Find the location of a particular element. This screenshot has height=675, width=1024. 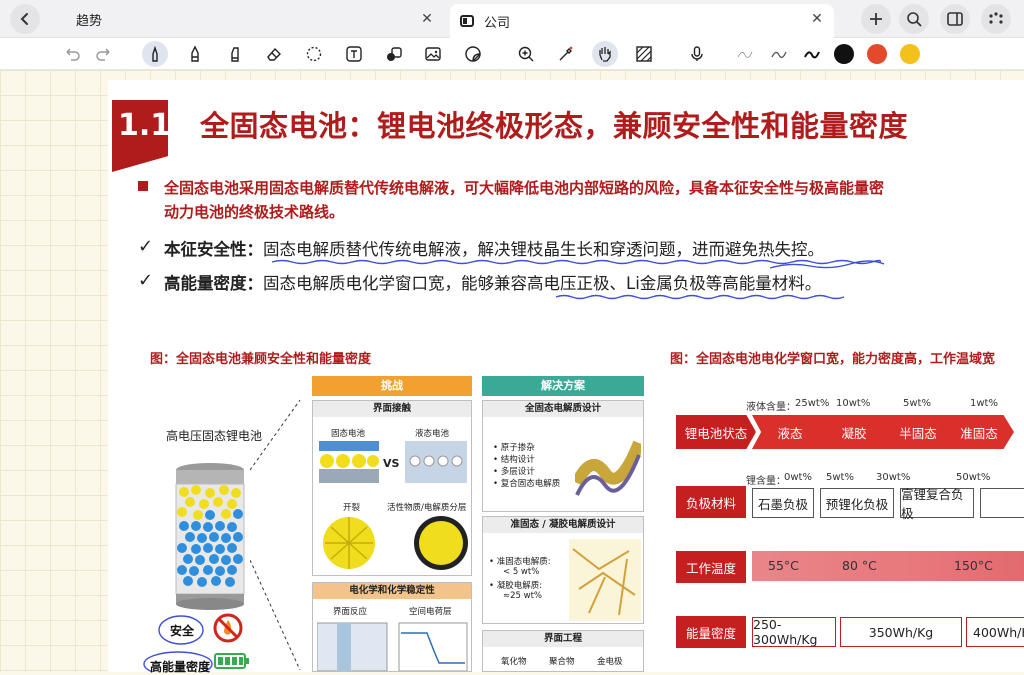

quasi-item: • 凝胶电解质: is located at coordinates (516, 586).